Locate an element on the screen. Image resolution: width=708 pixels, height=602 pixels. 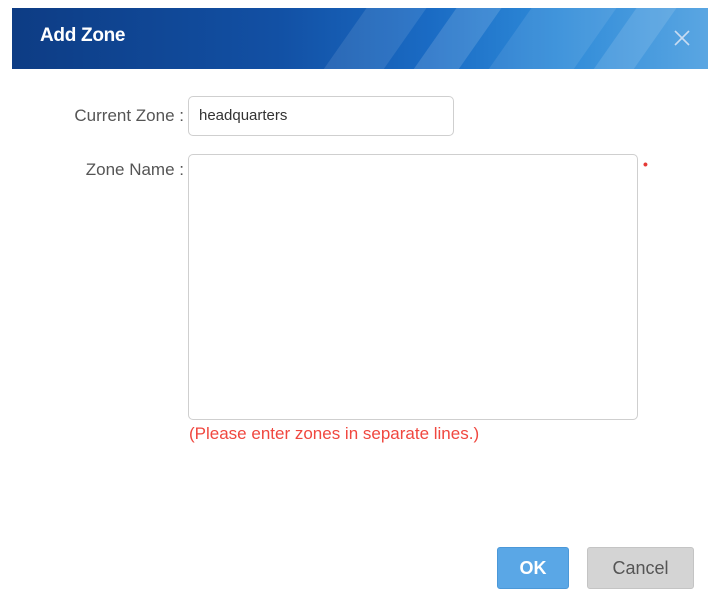
current-zone-label: Current Zone : is located at coordinates (129, 115).